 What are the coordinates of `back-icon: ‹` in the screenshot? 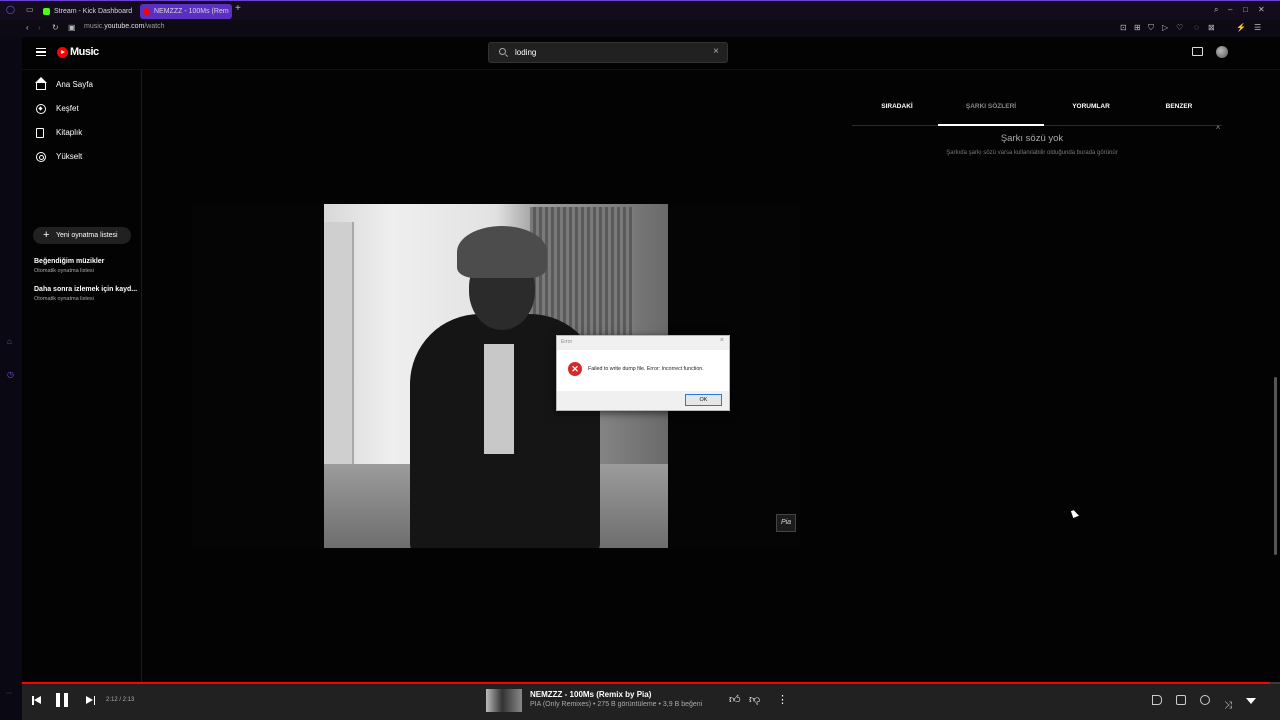 It's located at (27, 28).